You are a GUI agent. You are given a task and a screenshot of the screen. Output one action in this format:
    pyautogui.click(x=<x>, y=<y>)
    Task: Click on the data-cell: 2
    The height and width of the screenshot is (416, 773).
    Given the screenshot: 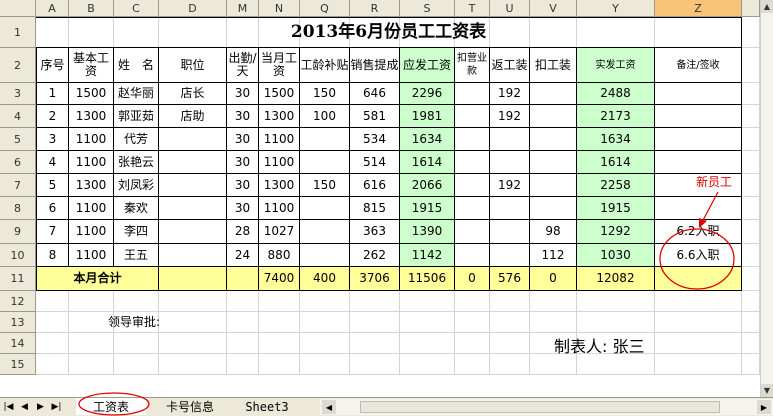 What is the action you would take?
    pyautogui.click(x=52, y=116)
    